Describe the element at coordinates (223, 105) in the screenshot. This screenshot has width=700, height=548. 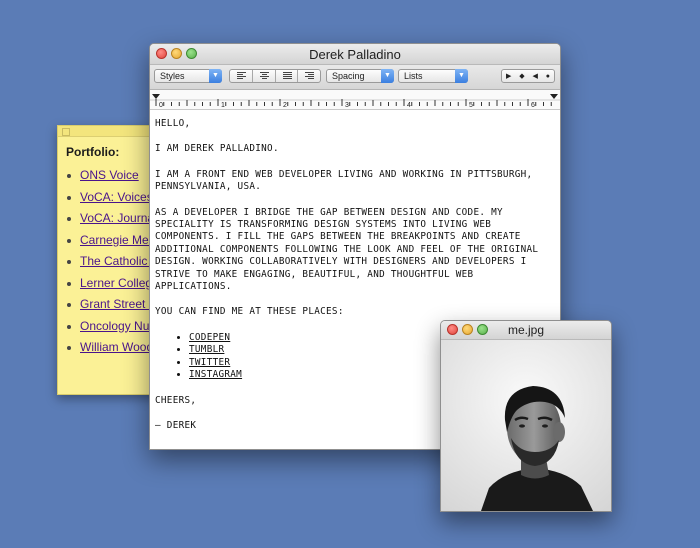
I see `ruler-label: 1` at that location.